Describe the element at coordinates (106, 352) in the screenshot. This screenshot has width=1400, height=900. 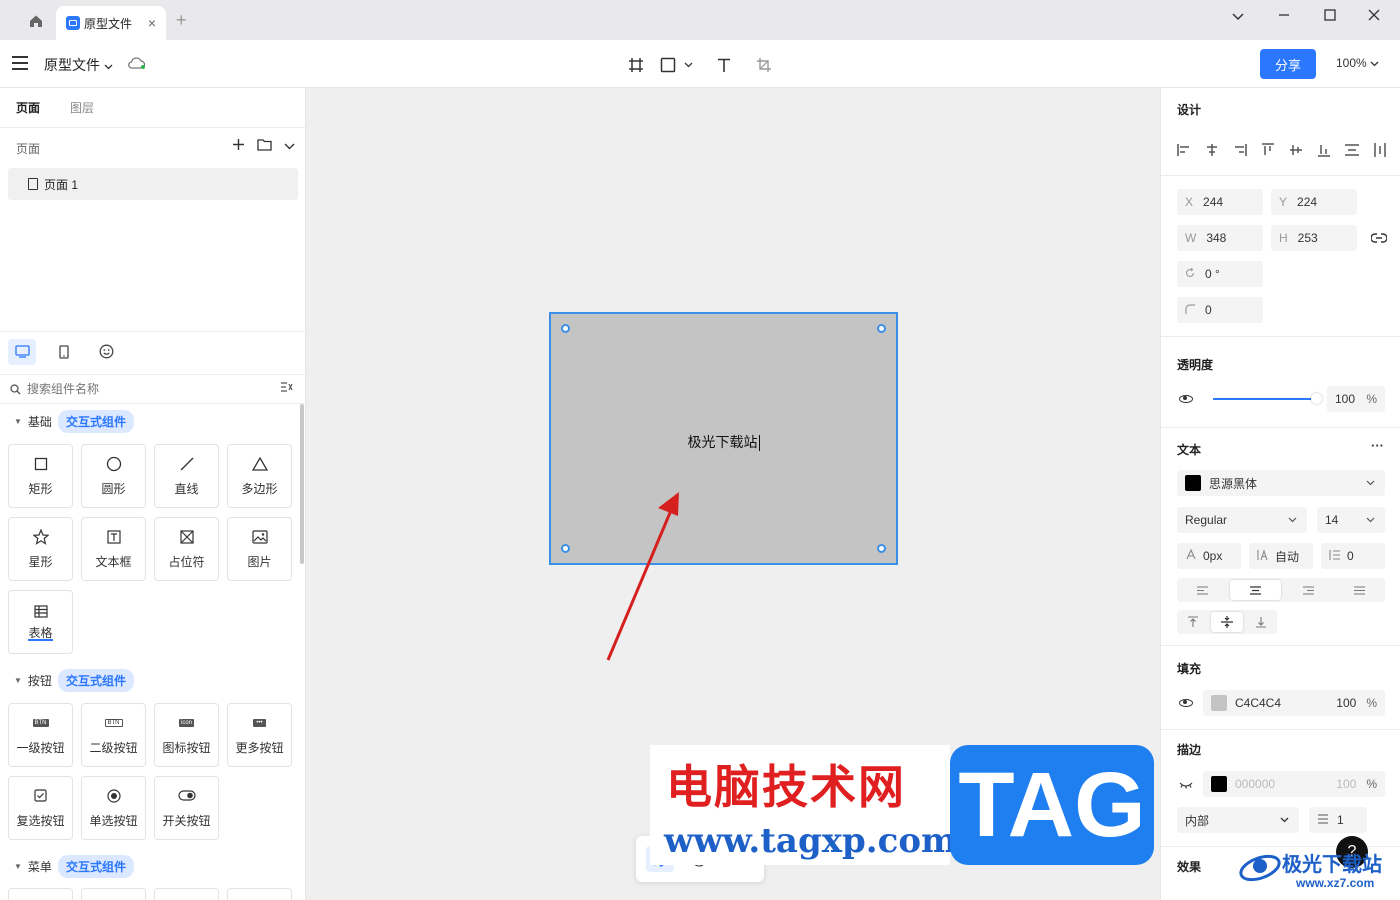
I see `emoji-icons-tab` at that location.